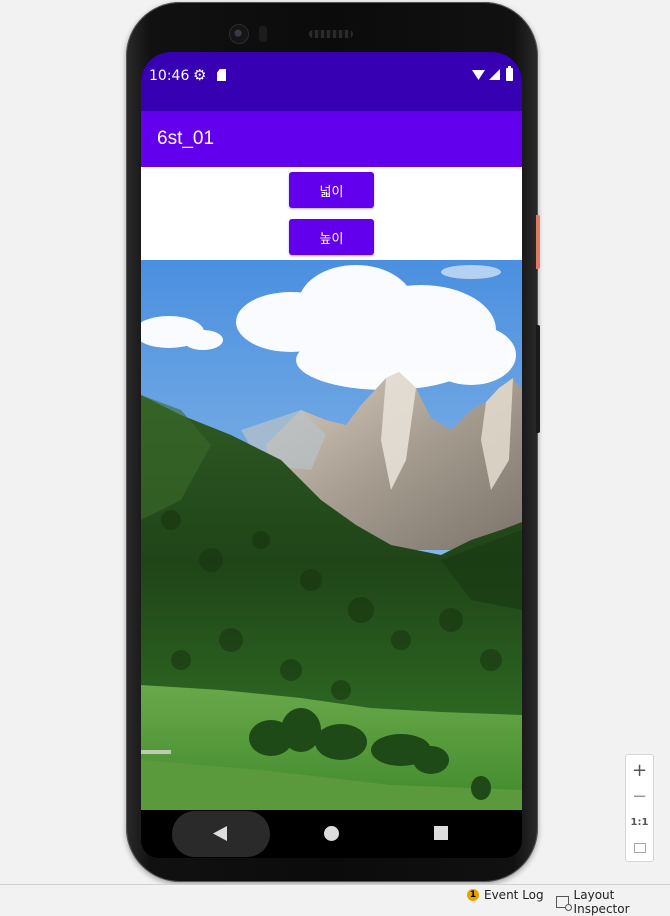 This screenshot has width=670, height=916. I want to click on sd-card-icon, so click(221, 75).